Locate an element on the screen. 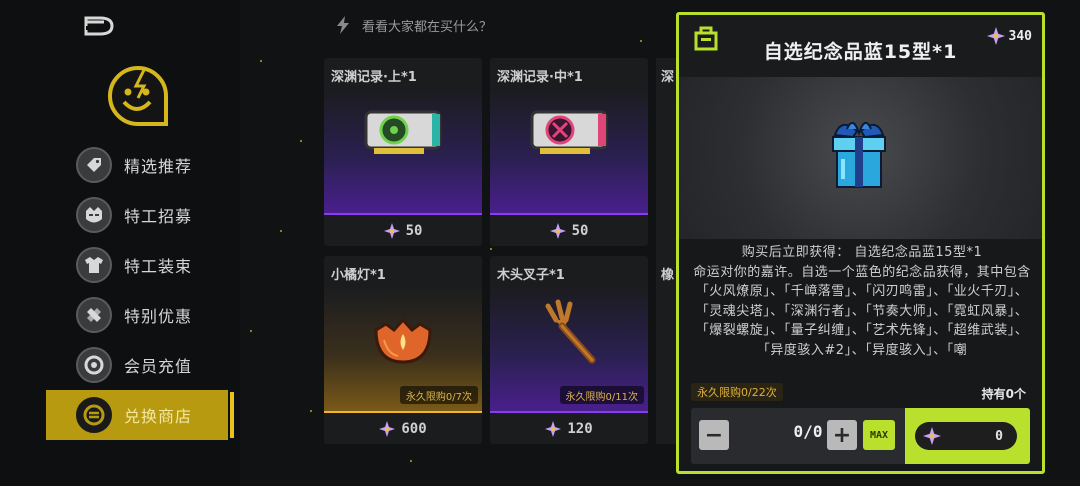  sidebar-item-special-offer: 特别优惠 is located at coordinates (137, 315).